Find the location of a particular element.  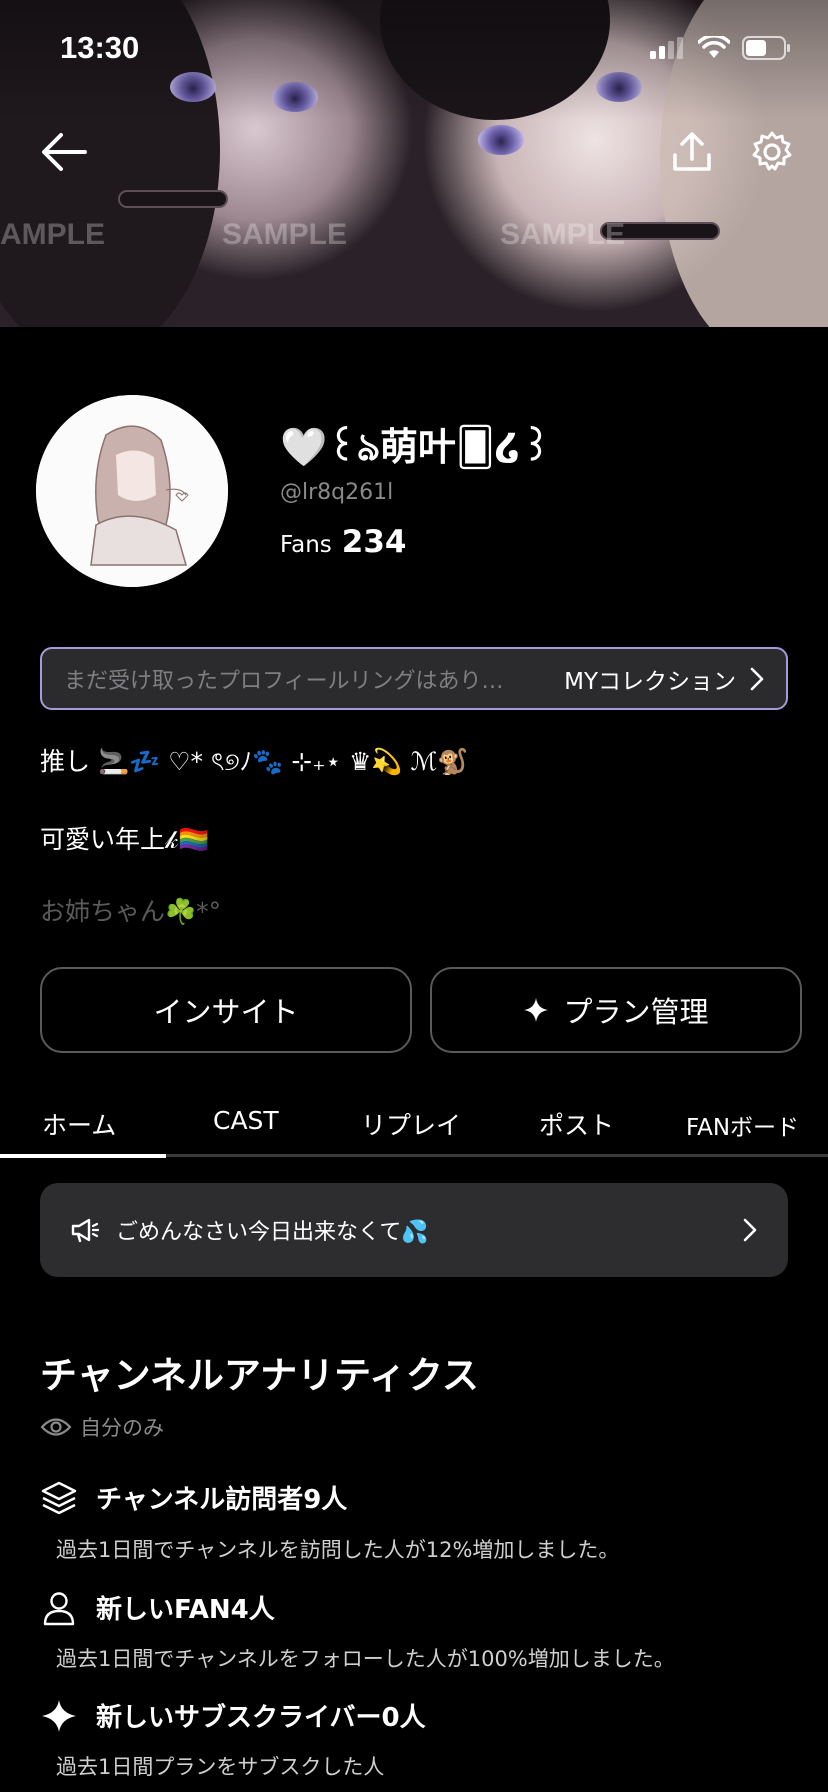

insight-button: インサイト is located at coordinates (226, 1010).